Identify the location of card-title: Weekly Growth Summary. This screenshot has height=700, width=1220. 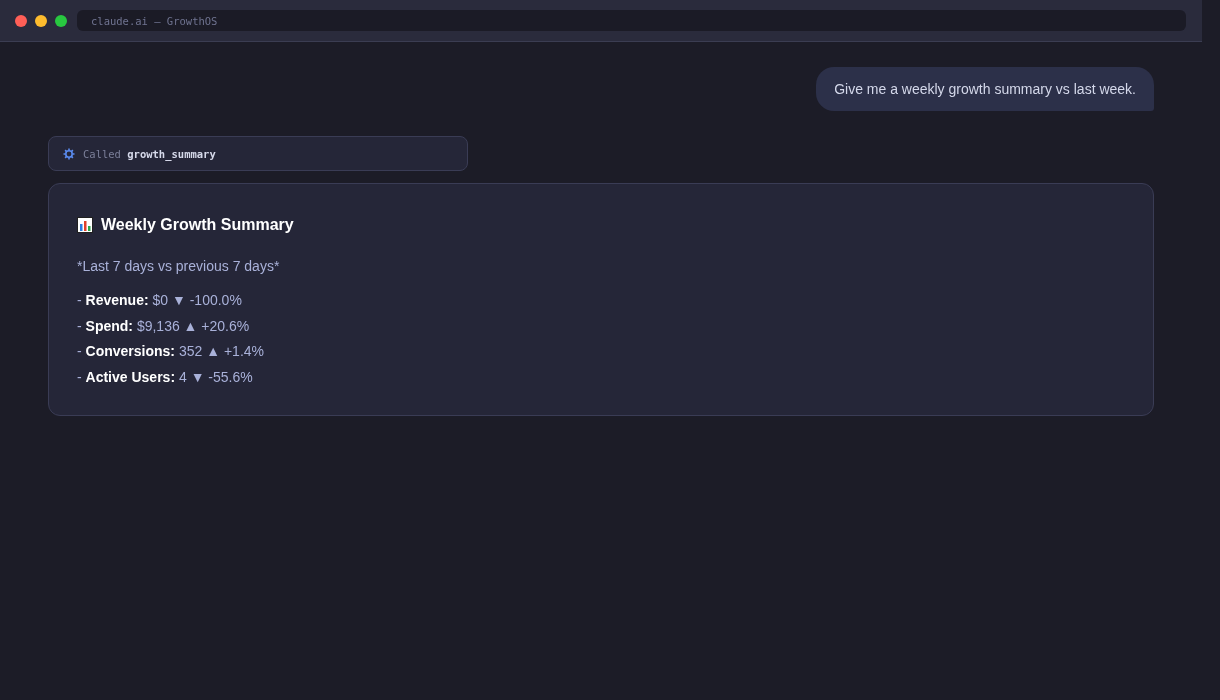
(197, 225).